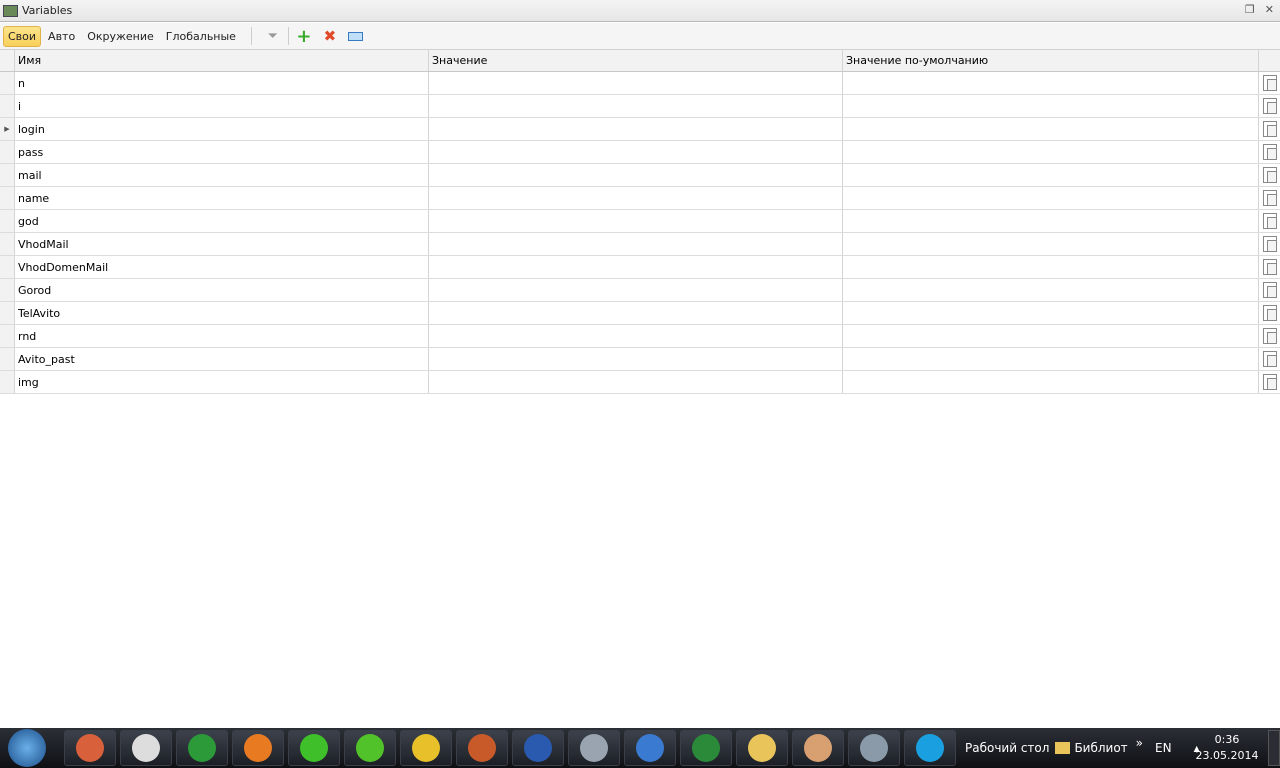 The image size is (1280, 768). What do you see at coordinates (594, 748) in the screenshot?
I see `taskbar-app-zennoposter` at bounding box center [594, 748].